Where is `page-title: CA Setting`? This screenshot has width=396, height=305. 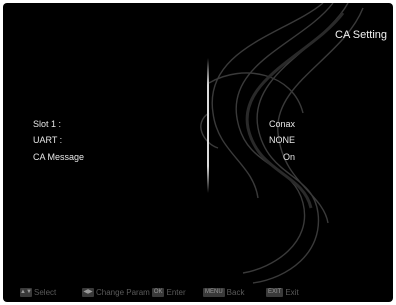
page-title: CA Setting is located at coordinates (361, 35).